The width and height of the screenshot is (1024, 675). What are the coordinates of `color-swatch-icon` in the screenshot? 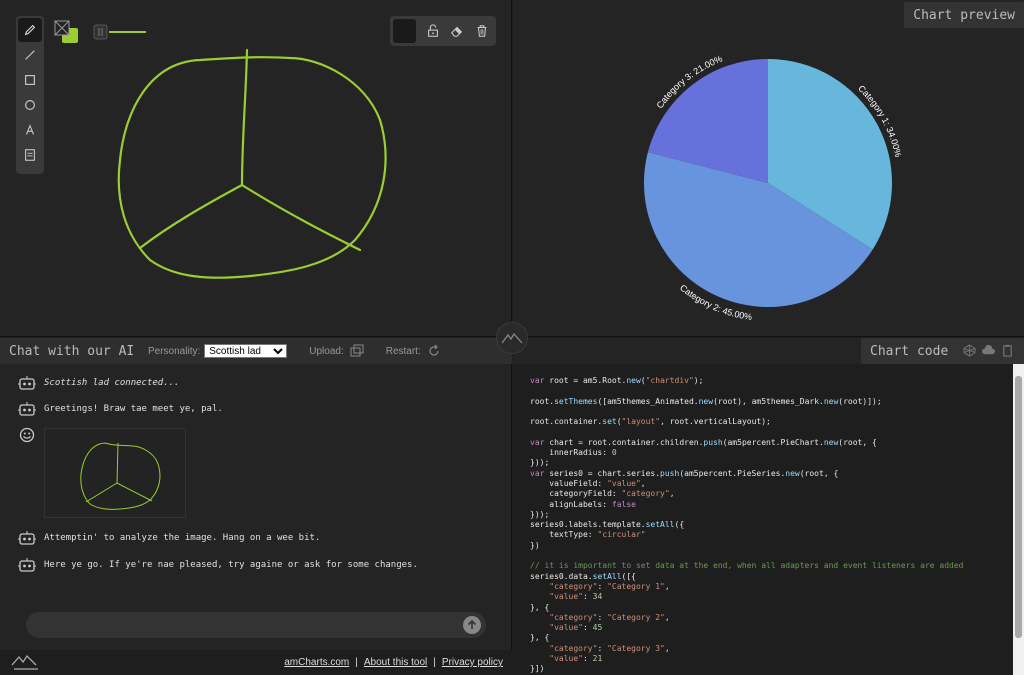 It's located at (66, 31).